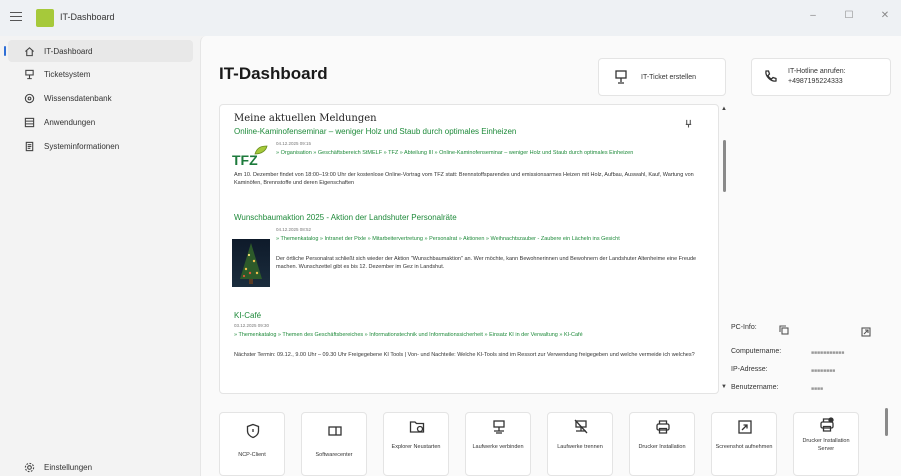 The height and width of the screenshot is (476, 901). I want to click on create-ticket-button: IT-Ticket erstellen, so click(662, 77).